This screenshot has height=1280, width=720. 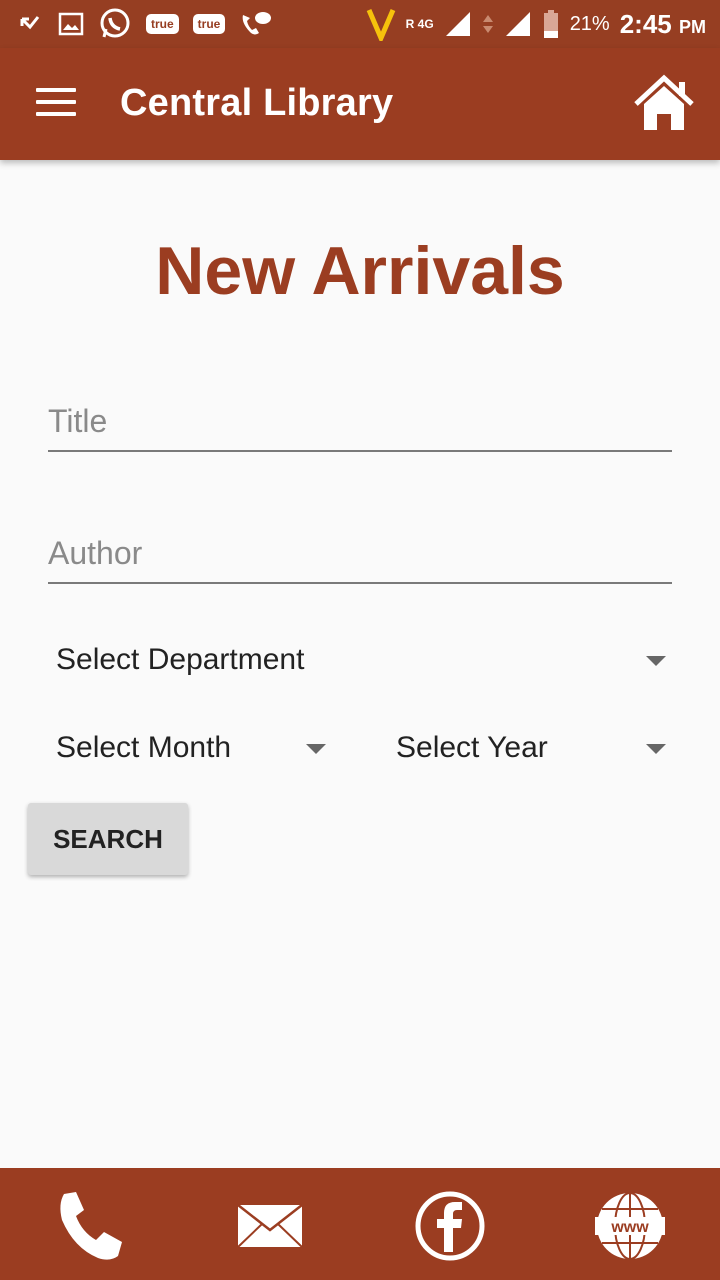 I want to click on mail-icon, so click(x=270, y=1226).